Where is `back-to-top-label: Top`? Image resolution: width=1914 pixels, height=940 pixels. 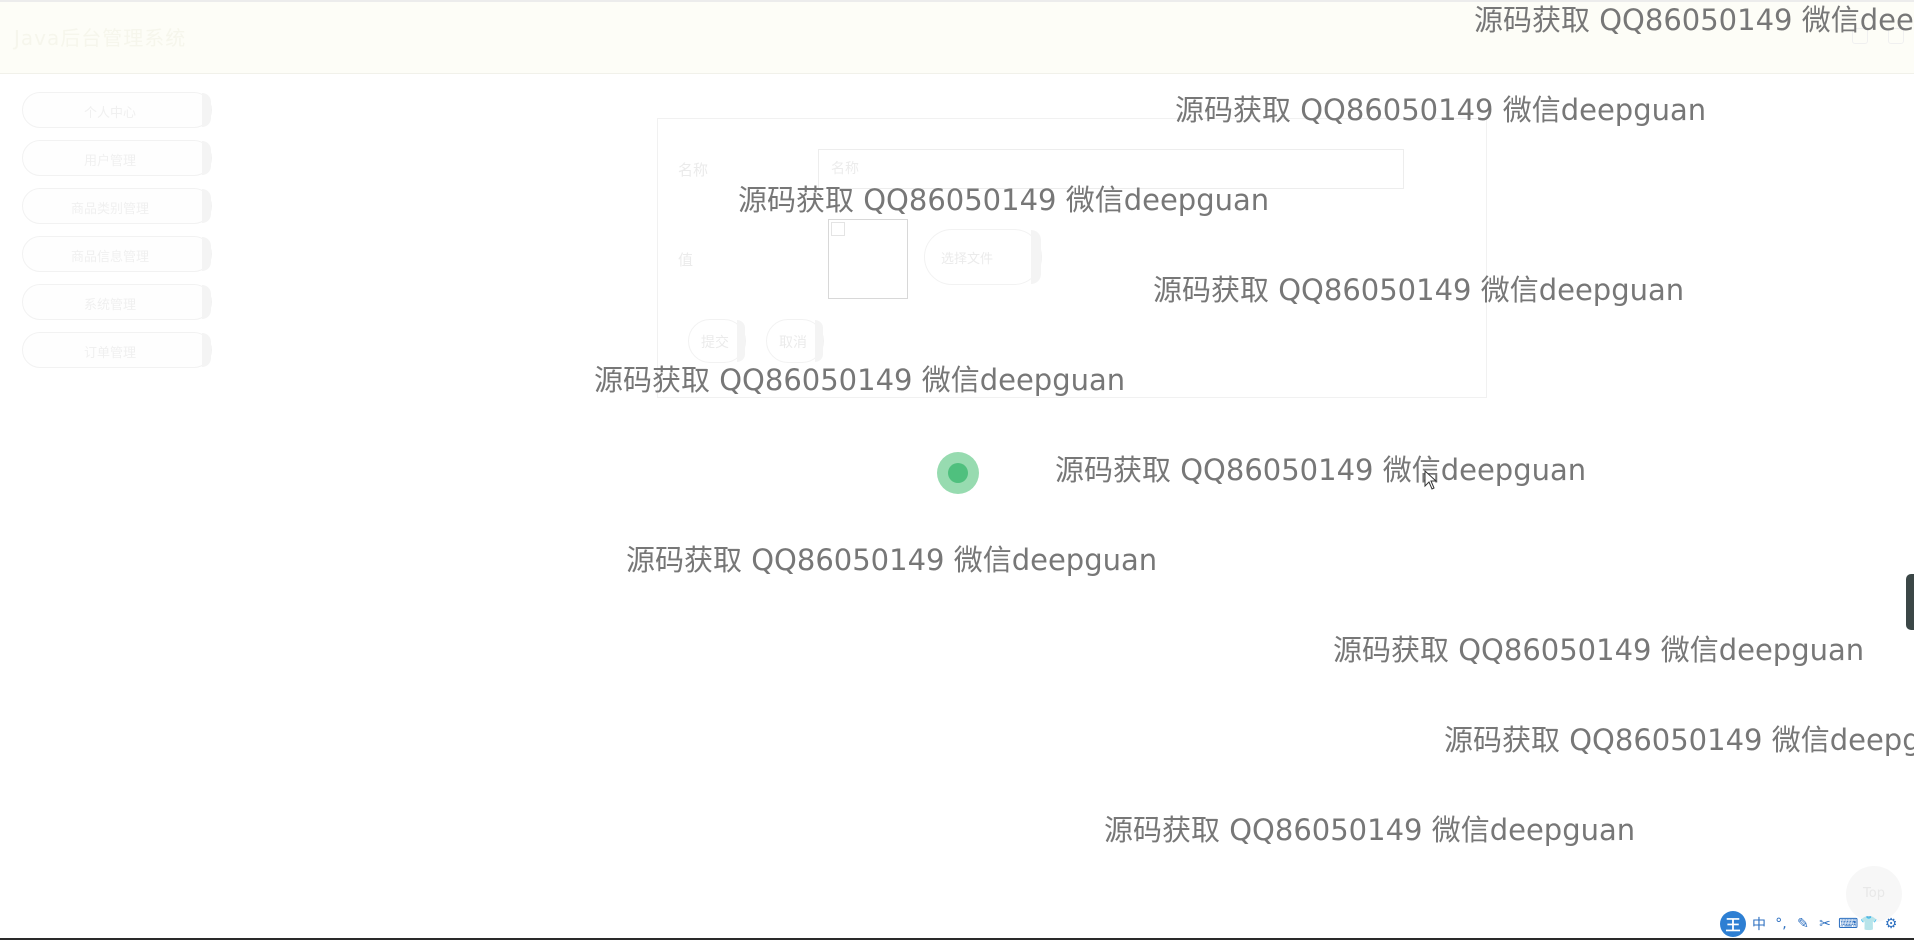
back-to-top-label: Top is located at coordinates (1874, 893).